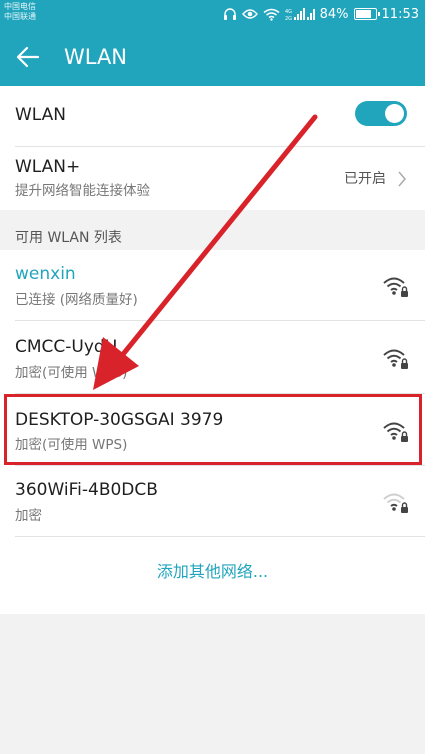 Image resolution: width=425 pixels, height=754 pixels. What do you see at coordinates (271, 14) in the screenshot?
I see `wifi-status-icon` at bounding box center [271, 14].